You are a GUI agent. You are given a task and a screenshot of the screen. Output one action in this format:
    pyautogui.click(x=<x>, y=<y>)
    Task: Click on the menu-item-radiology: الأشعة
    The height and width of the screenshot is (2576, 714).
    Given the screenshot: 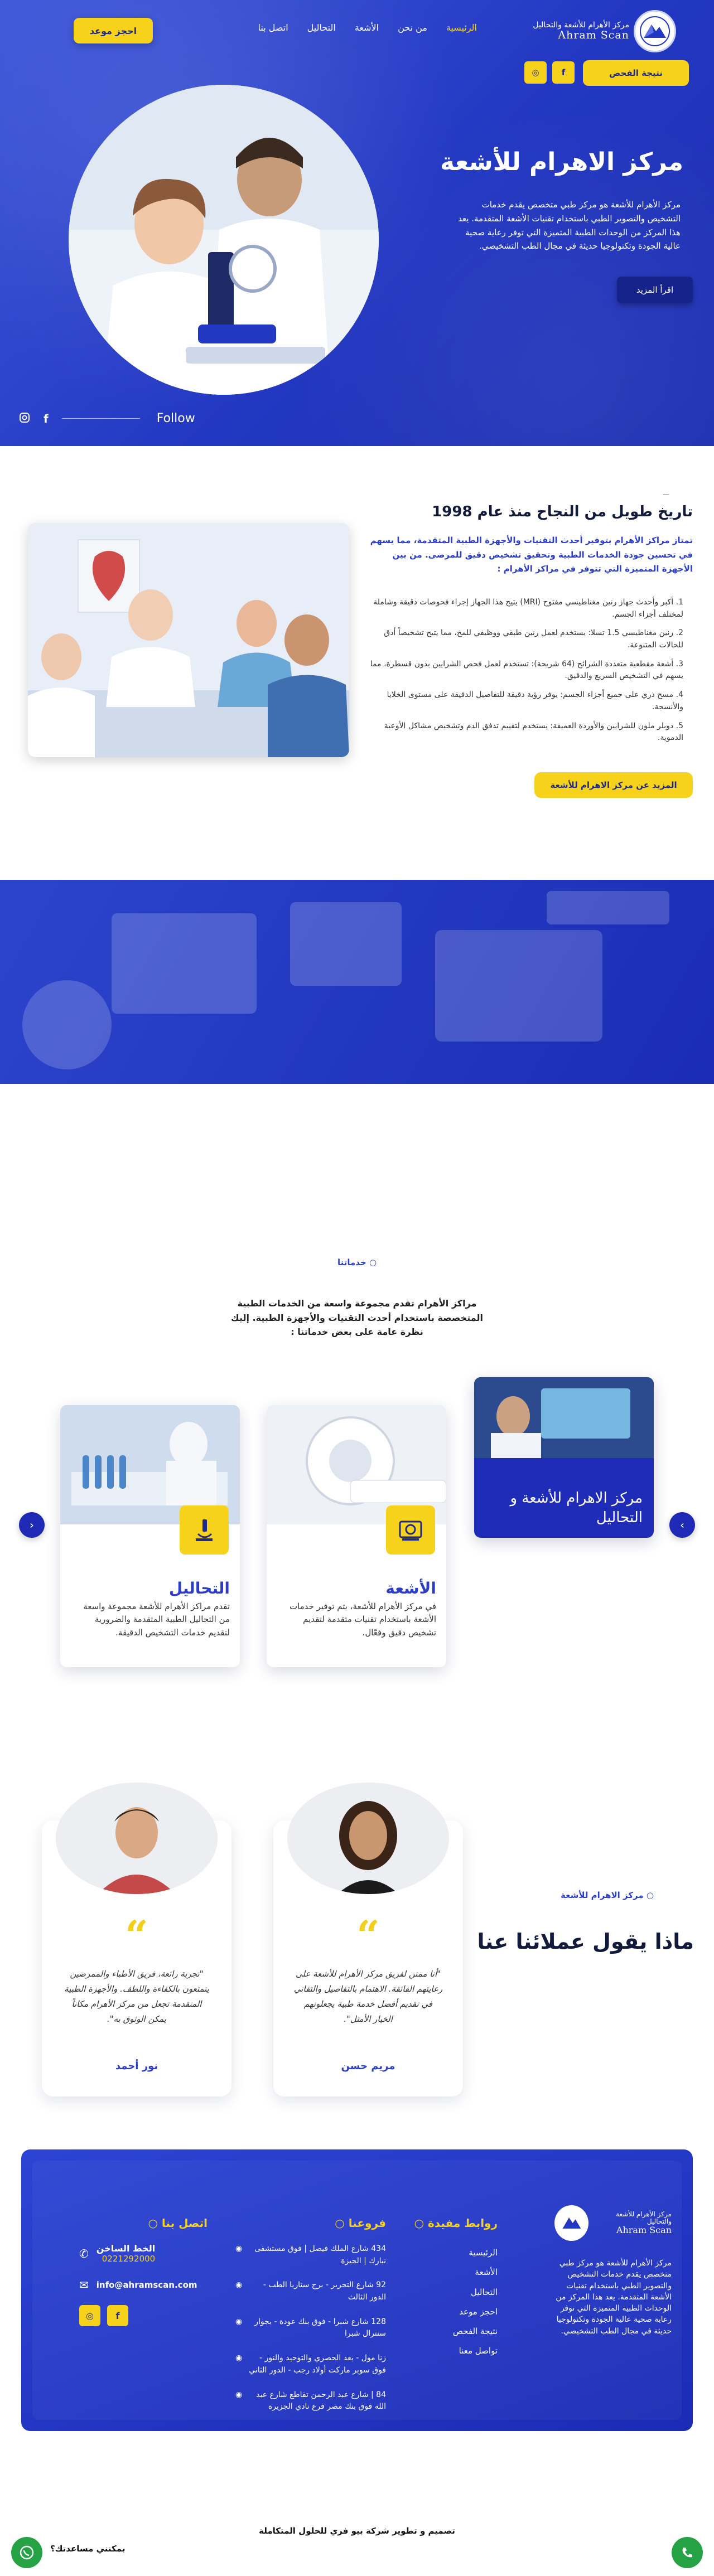 What is the action you would take?
    pyautogui.click(x=367, y=27)
    